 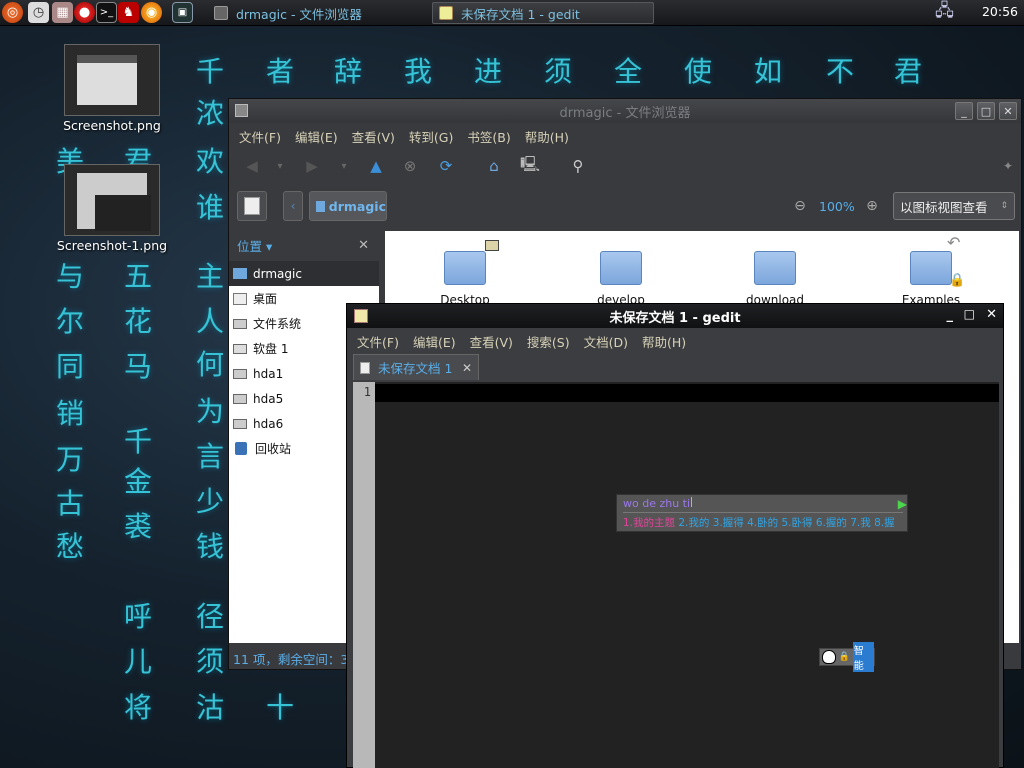 What do you see at coordinates (138, 661) in the screenshot?
I see `calligraphy-char: 儿` at bounding box center [138, 661].